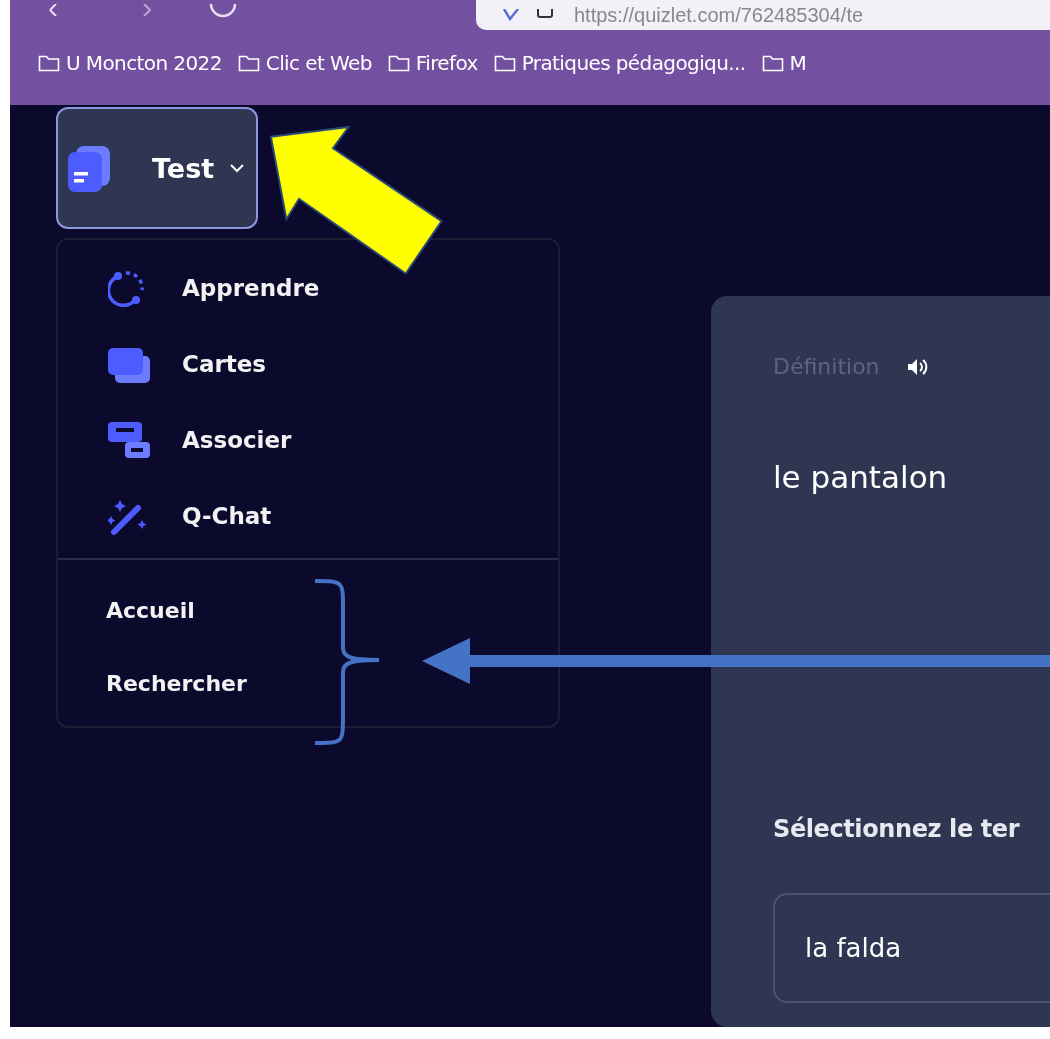  I want to click on bookmark-folder: Clic et Web, so click(304, 63).